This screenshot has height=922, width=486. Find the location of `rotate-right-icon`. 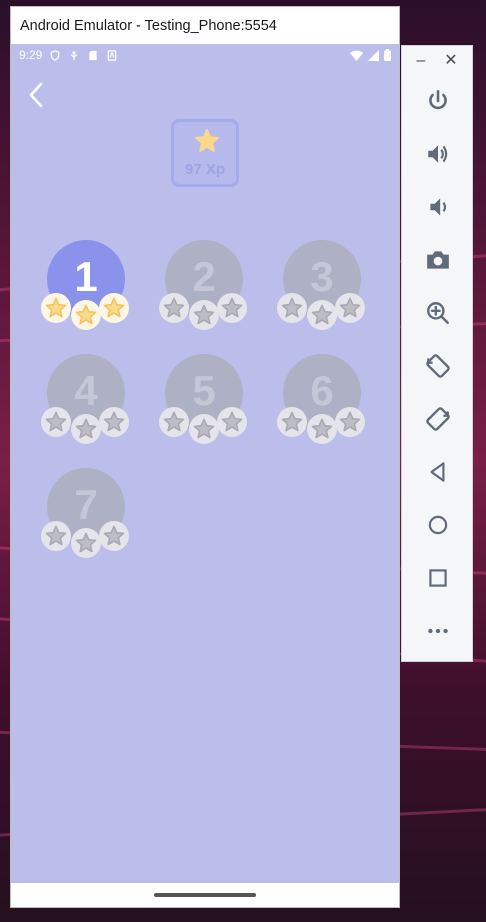

rotate-right-icon is located at coordinates (438, 419).